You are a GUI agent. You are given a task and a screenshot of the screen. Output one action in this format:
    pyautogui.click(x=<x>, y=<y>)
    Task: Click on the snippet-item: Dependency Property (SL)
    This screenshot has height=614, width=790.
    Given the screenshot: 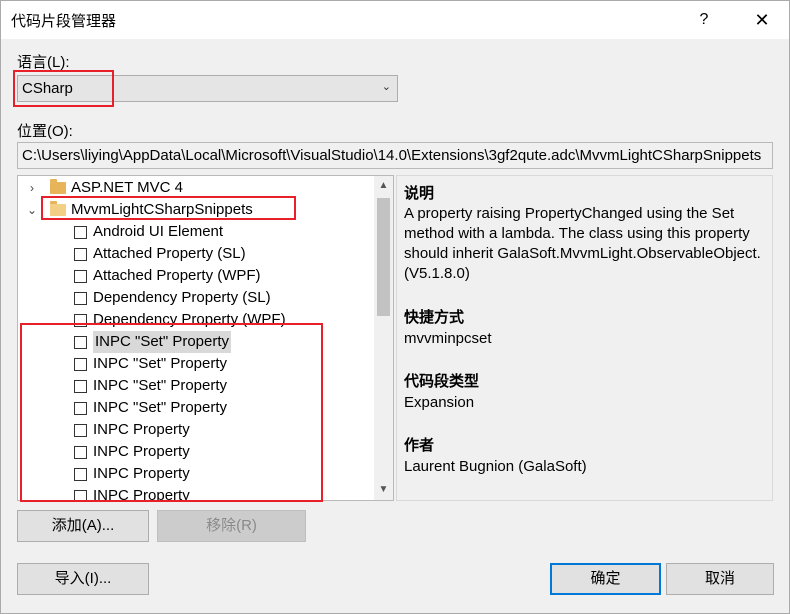 What is the action you would take?
    pyautogui.click(x=195, y=298)
    